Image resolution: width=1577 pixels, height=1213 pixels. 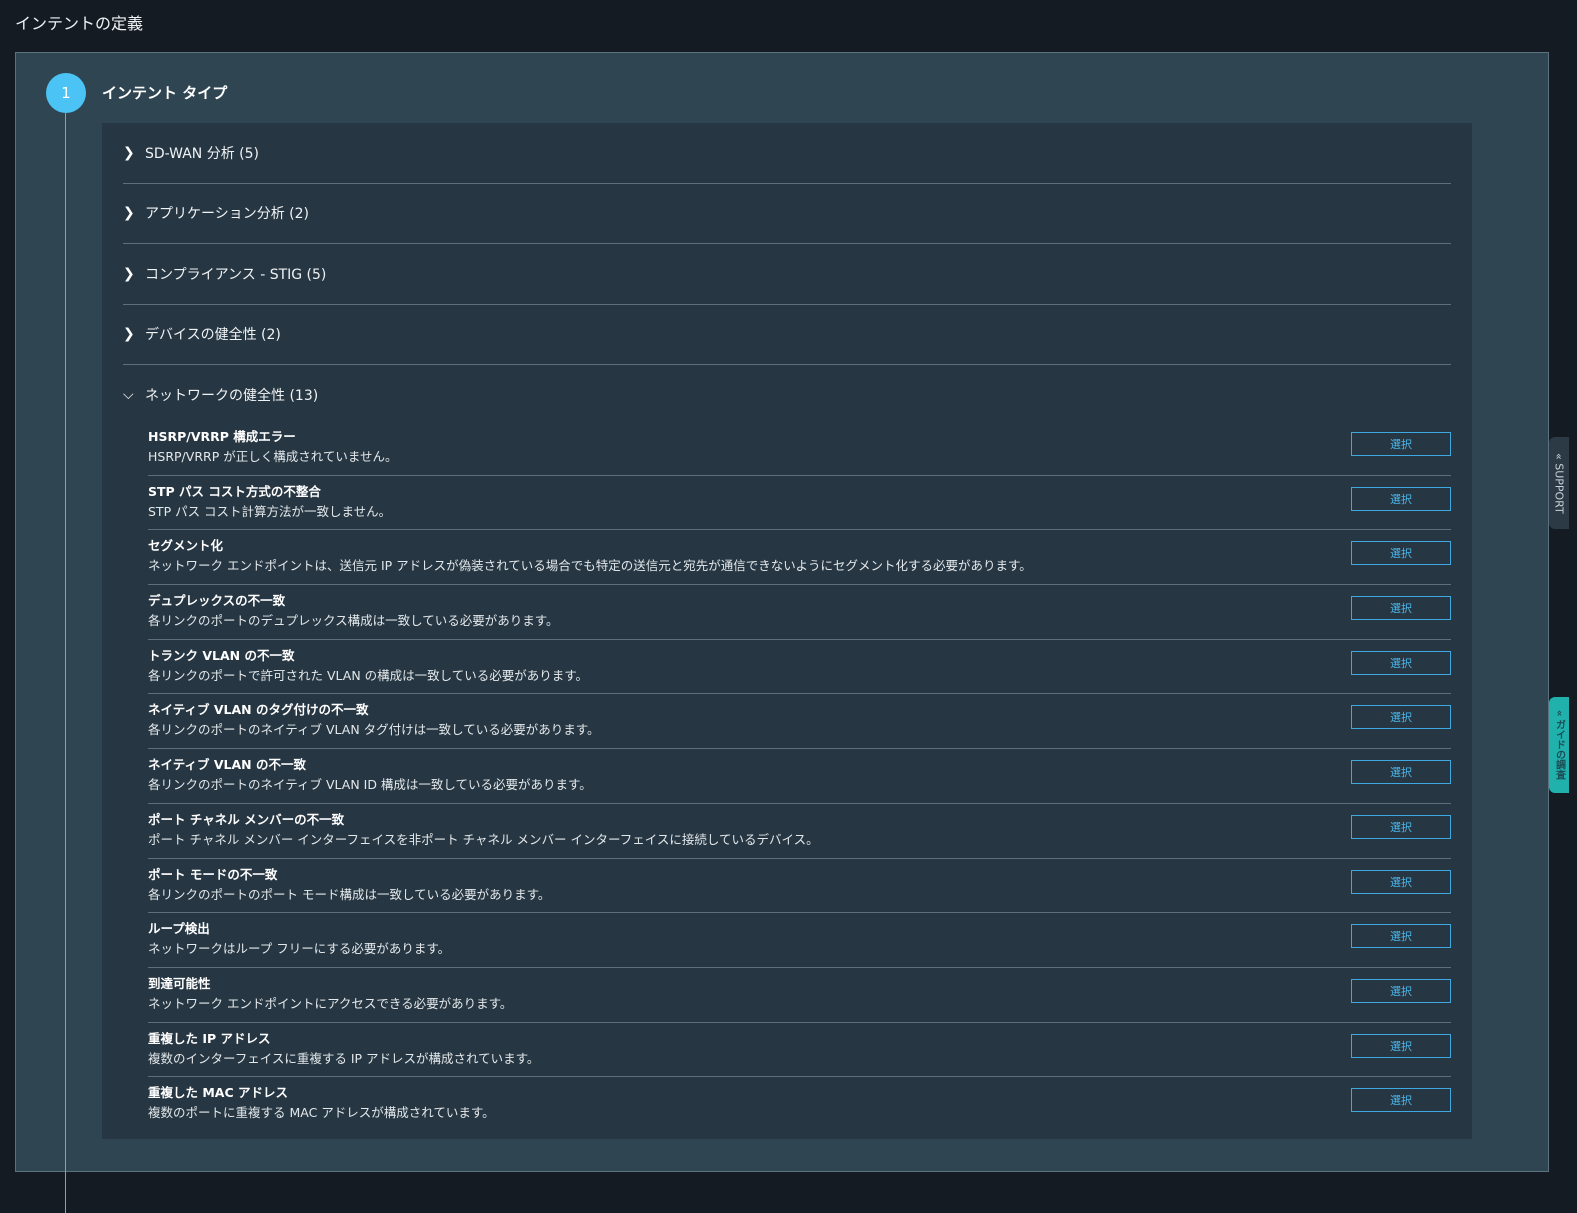 What do you see at coordinates (186, 546) in the screenshot?
I see `intent-title: セグメント化` at bounding box center [186, 546].